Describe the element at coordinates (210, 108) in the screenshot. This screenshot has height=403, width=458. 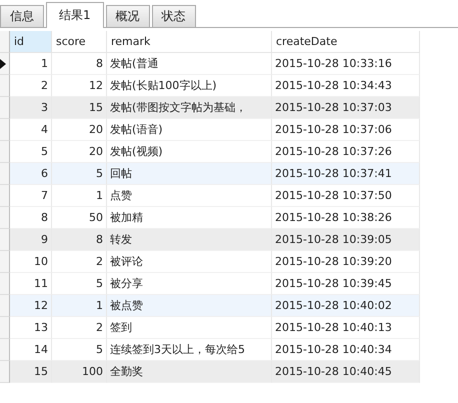
I see `table-row: 3 15 发帖(带图按文字帖为基础， 2015-10-28 10:37:03` at that location.